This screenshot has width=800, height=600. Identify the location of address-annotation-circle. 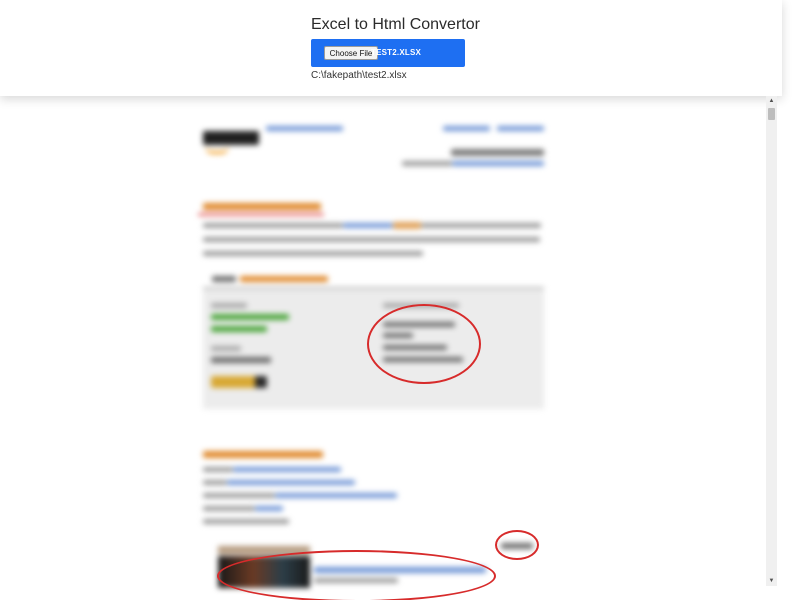
(424, 344).